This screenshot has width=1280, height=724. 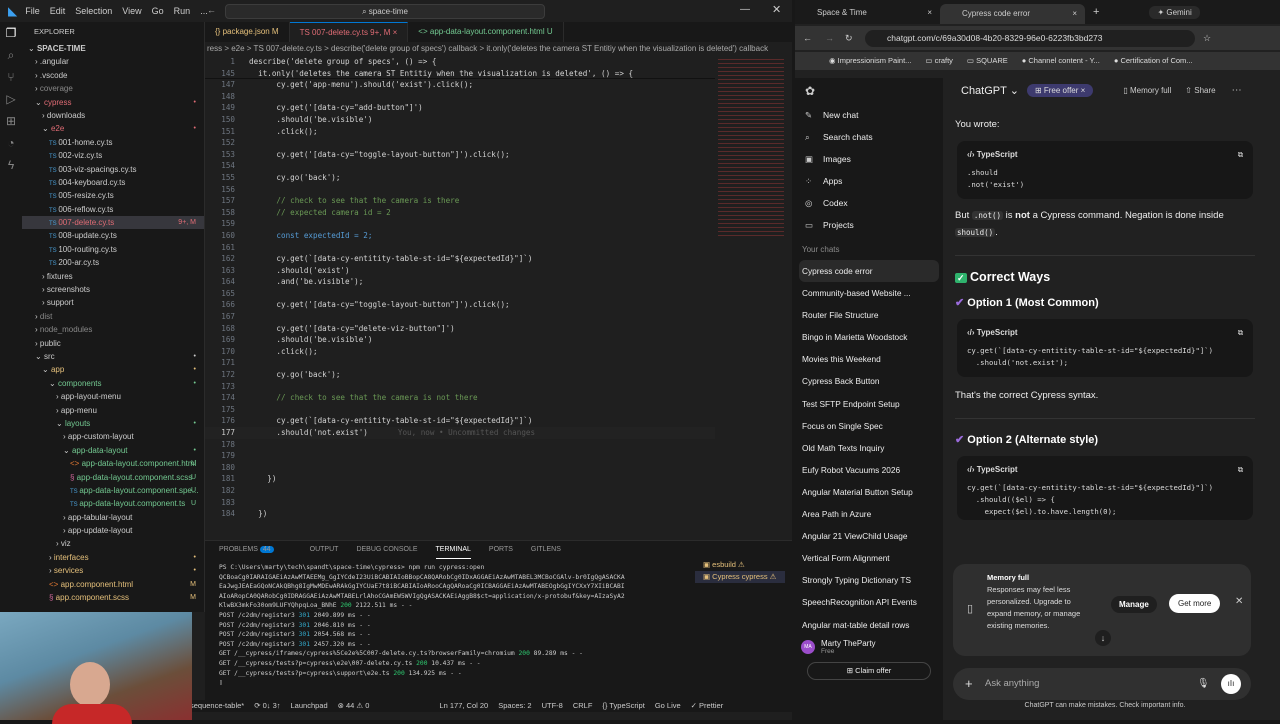 I want to click on editor-tab: TS 007-delete.cy.ts 9+, M ×, so click(x=349, y=32).